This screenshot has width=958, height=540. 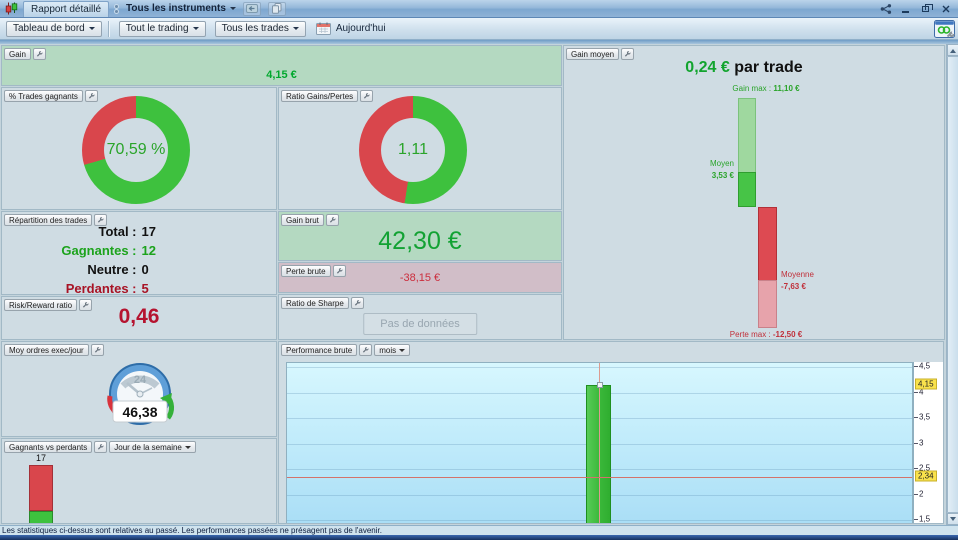 What do you see at coordinates (107, 288) in the screenshot?
I see `losing-row: Perdantes :5` at bounding box center [107, 288].